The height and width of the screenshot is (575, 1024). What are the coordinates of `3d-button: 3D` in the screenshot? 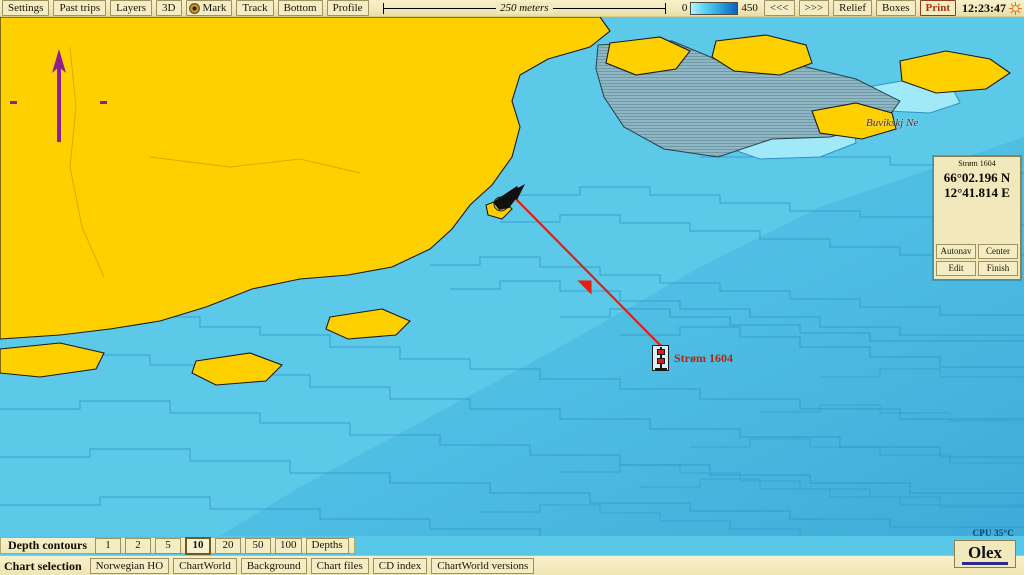 It's located at (169, 8).